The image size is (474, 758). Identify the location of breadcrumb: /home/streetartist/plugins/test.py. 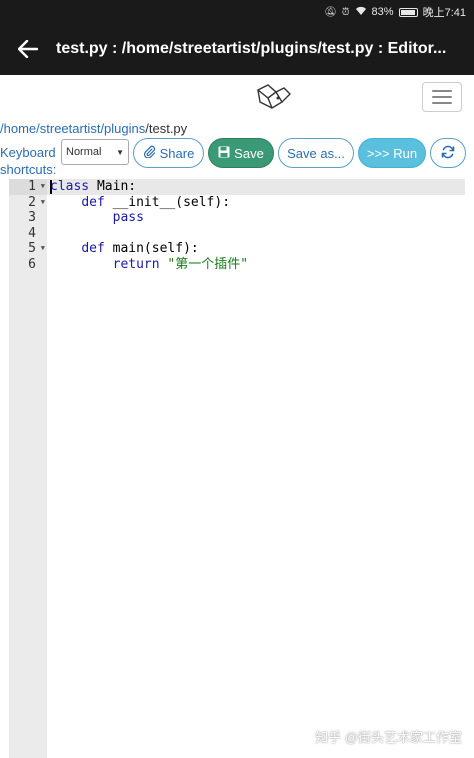
(93, 128).